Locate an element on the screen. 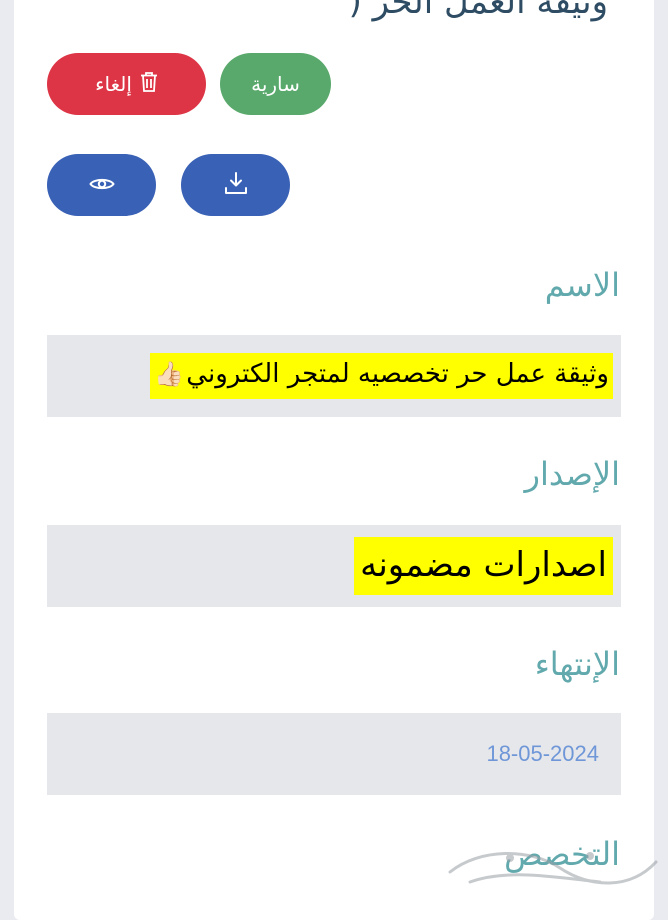 The height and width of the screenshot is (920, 668). status-label: سارية is located at coordinates (275, 84).